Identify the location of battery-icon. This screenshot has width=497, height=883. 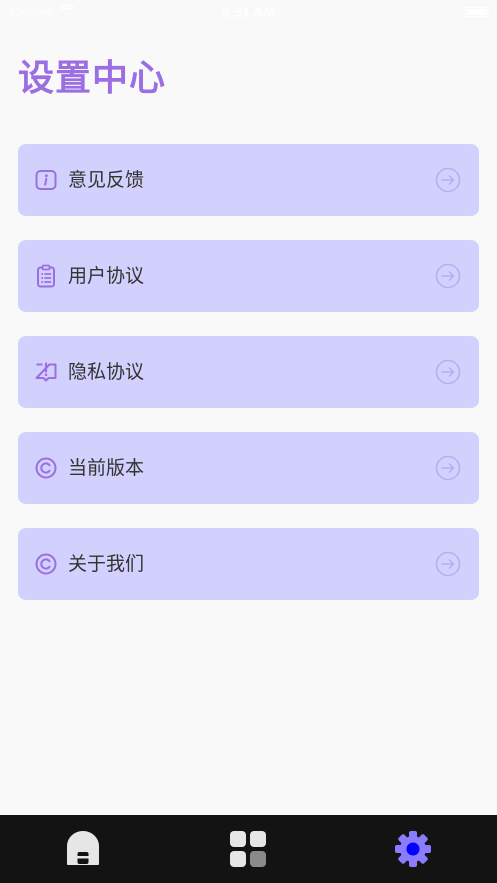
(477, 12).